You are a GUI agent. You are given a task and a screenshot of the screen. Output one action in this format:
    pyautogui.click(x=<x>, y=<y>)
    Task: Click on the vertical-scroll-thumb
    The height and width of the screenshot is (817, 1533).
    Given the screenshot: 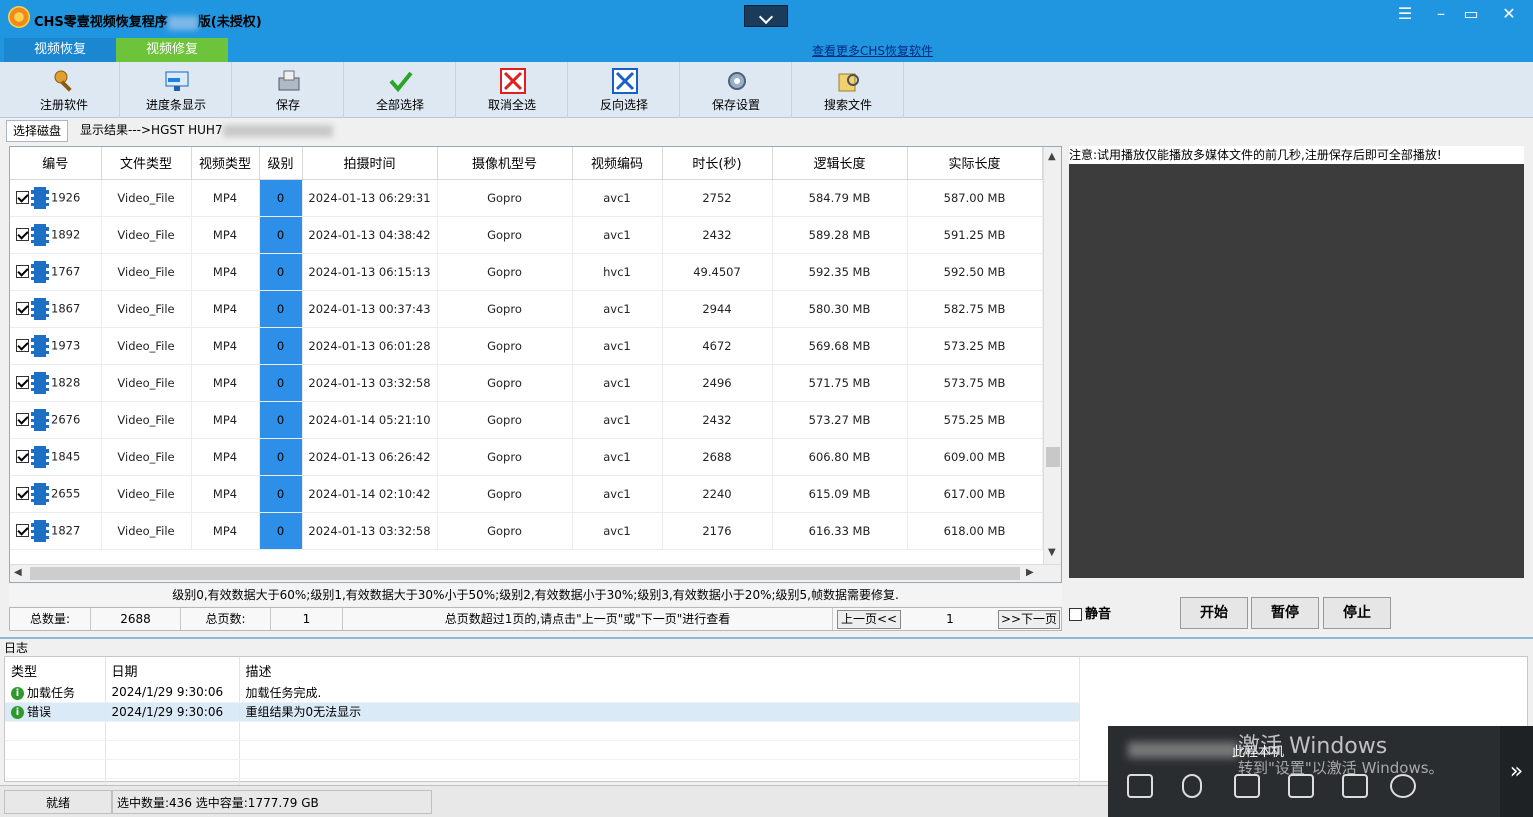 What is the action you would take?
    pyautogui.click(x=1053, y=457)
    